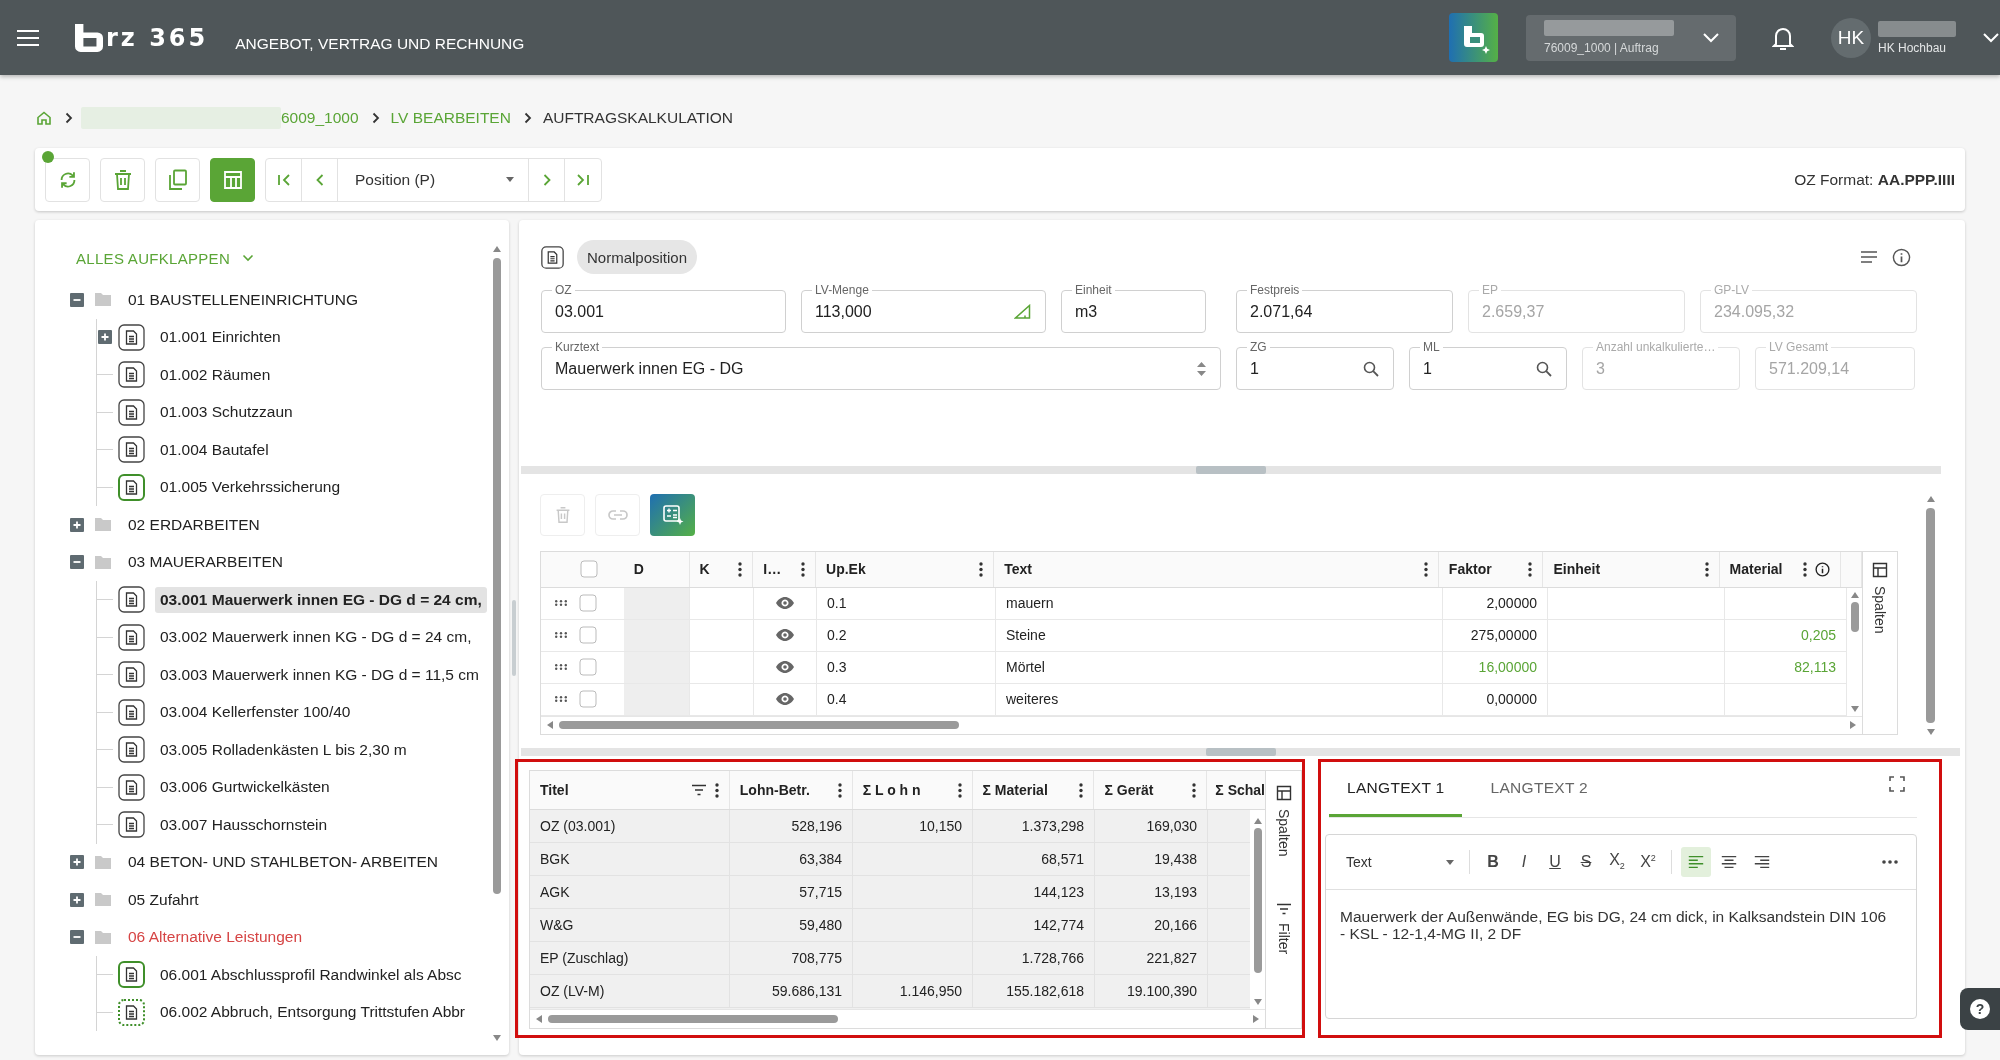 The image size is (2000, 1060). I want to click on user-avatar: HK, so click(1851, 37).